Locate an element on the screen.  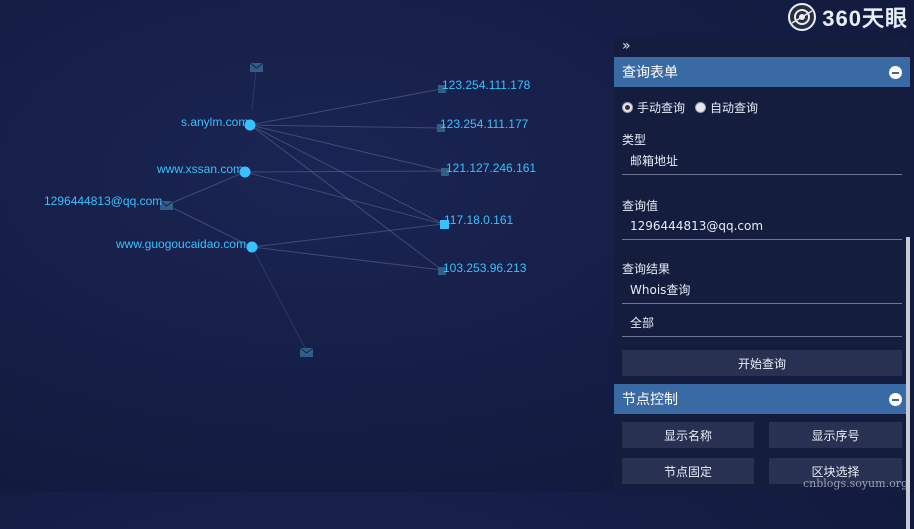
result-option-whois: Whois查询 is located at coordinates (762, 291).